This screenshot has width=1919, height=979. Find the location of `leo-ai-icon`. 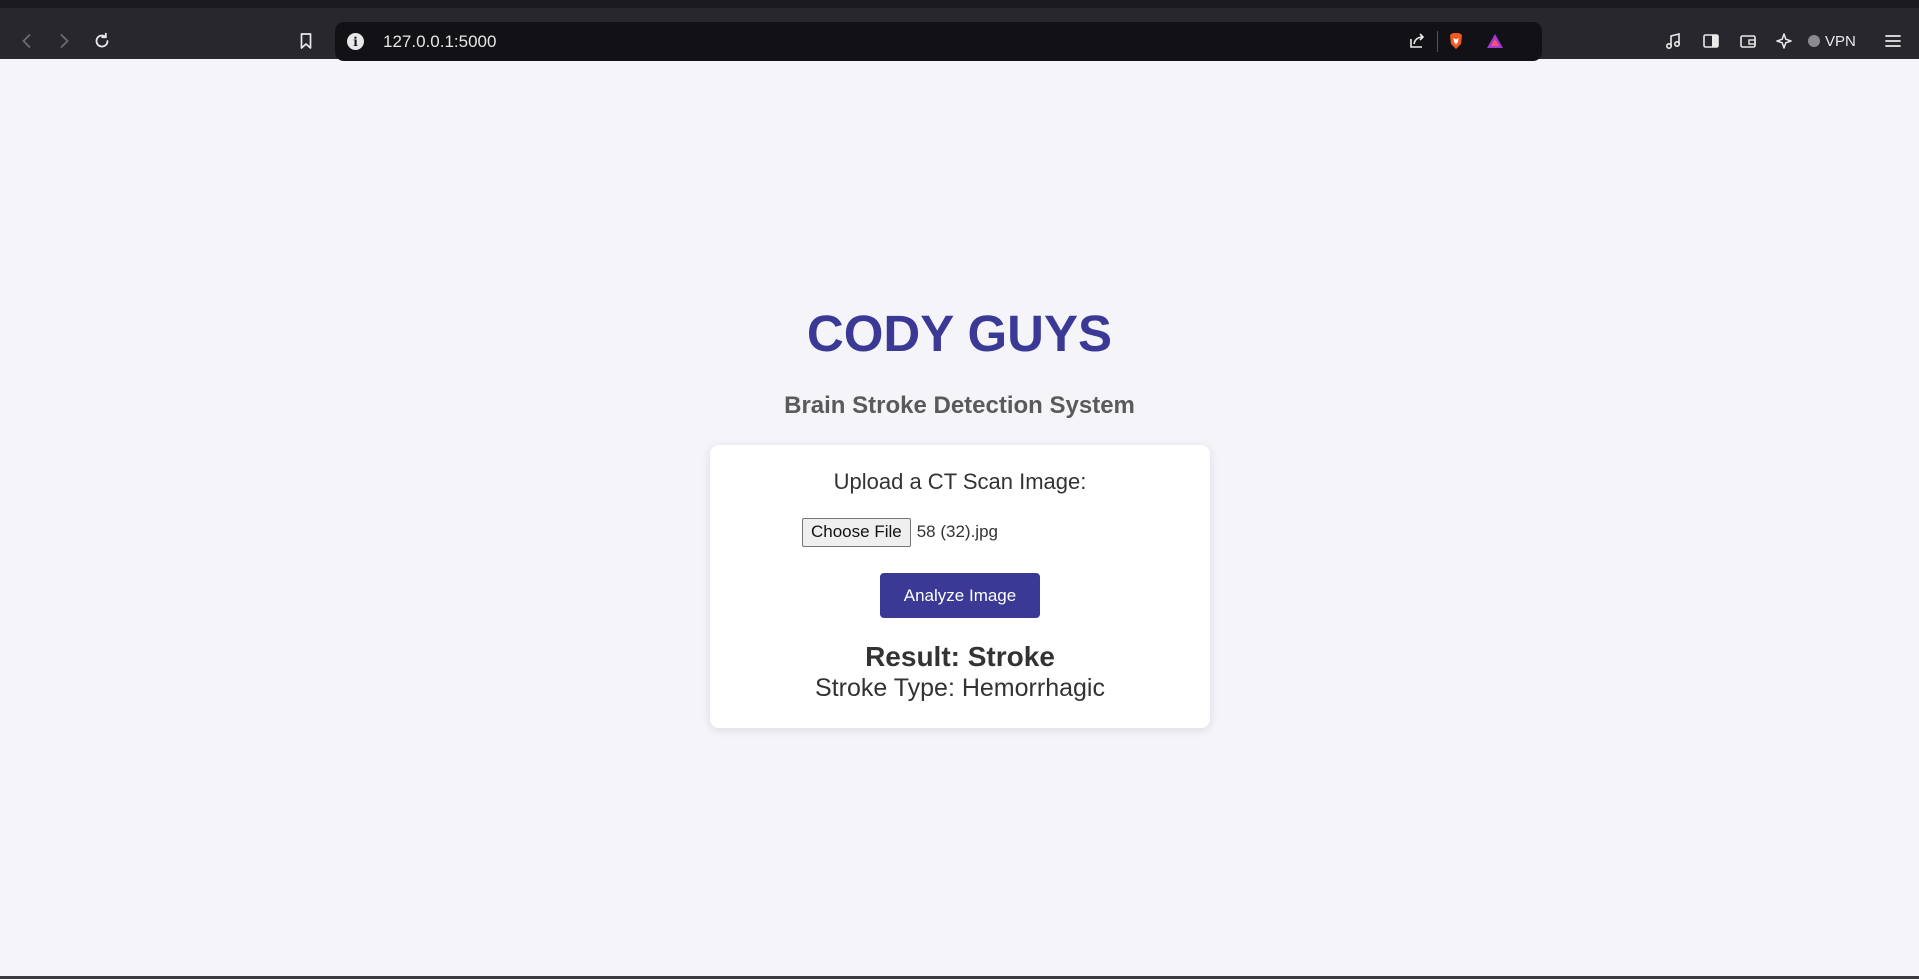

leo-ai-icon is located at coordinates (1785, 41).